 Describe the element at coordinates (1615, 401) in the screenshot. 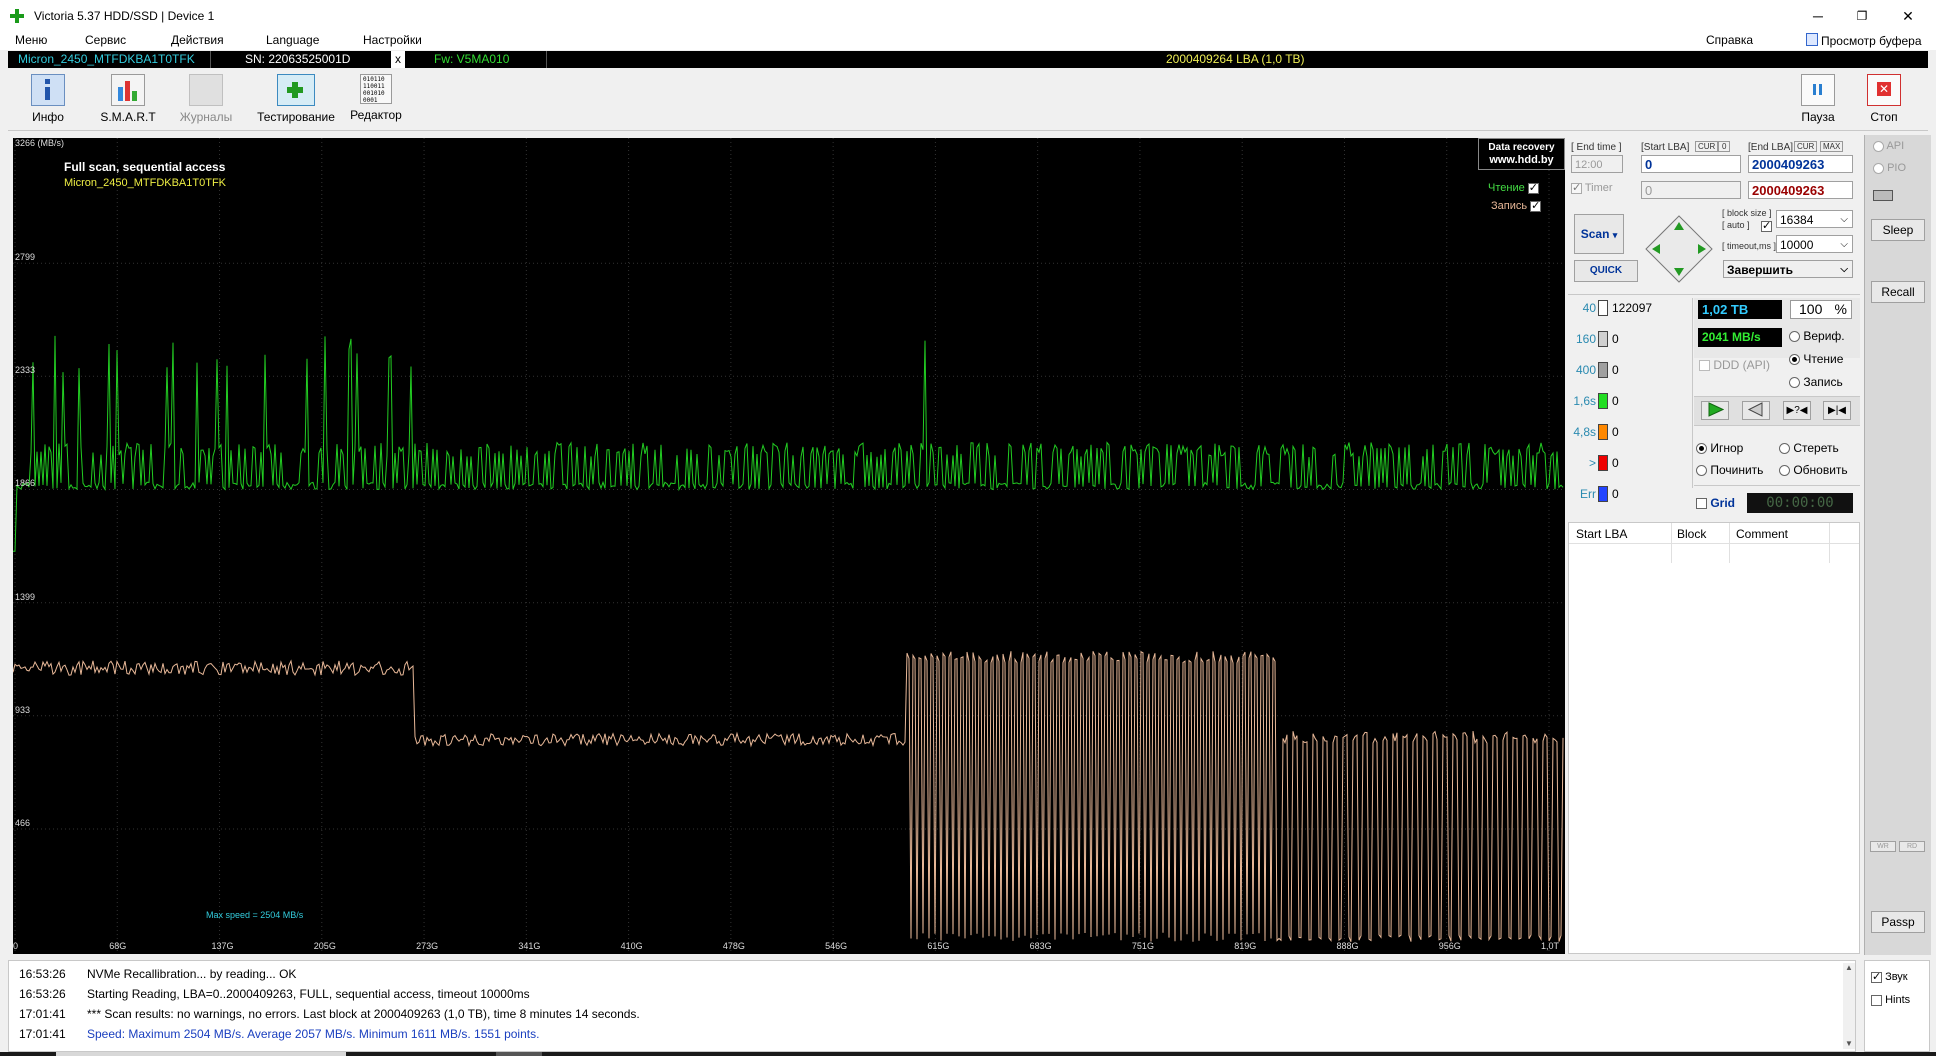

I see `histogram-count: 0` at that location.